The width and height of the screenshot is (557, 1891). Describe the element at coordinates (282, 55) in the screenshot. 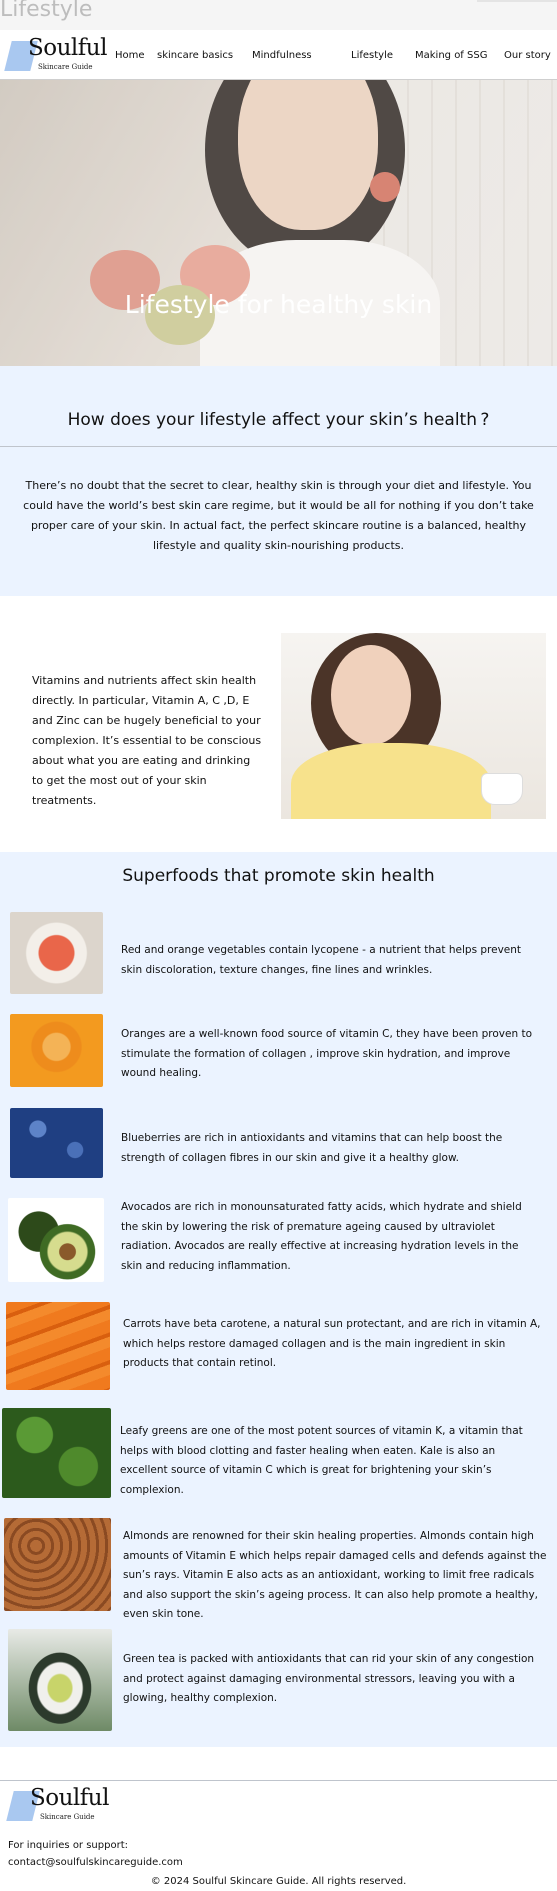

I see `nav-mindfulness: Mindfulness` at that location.